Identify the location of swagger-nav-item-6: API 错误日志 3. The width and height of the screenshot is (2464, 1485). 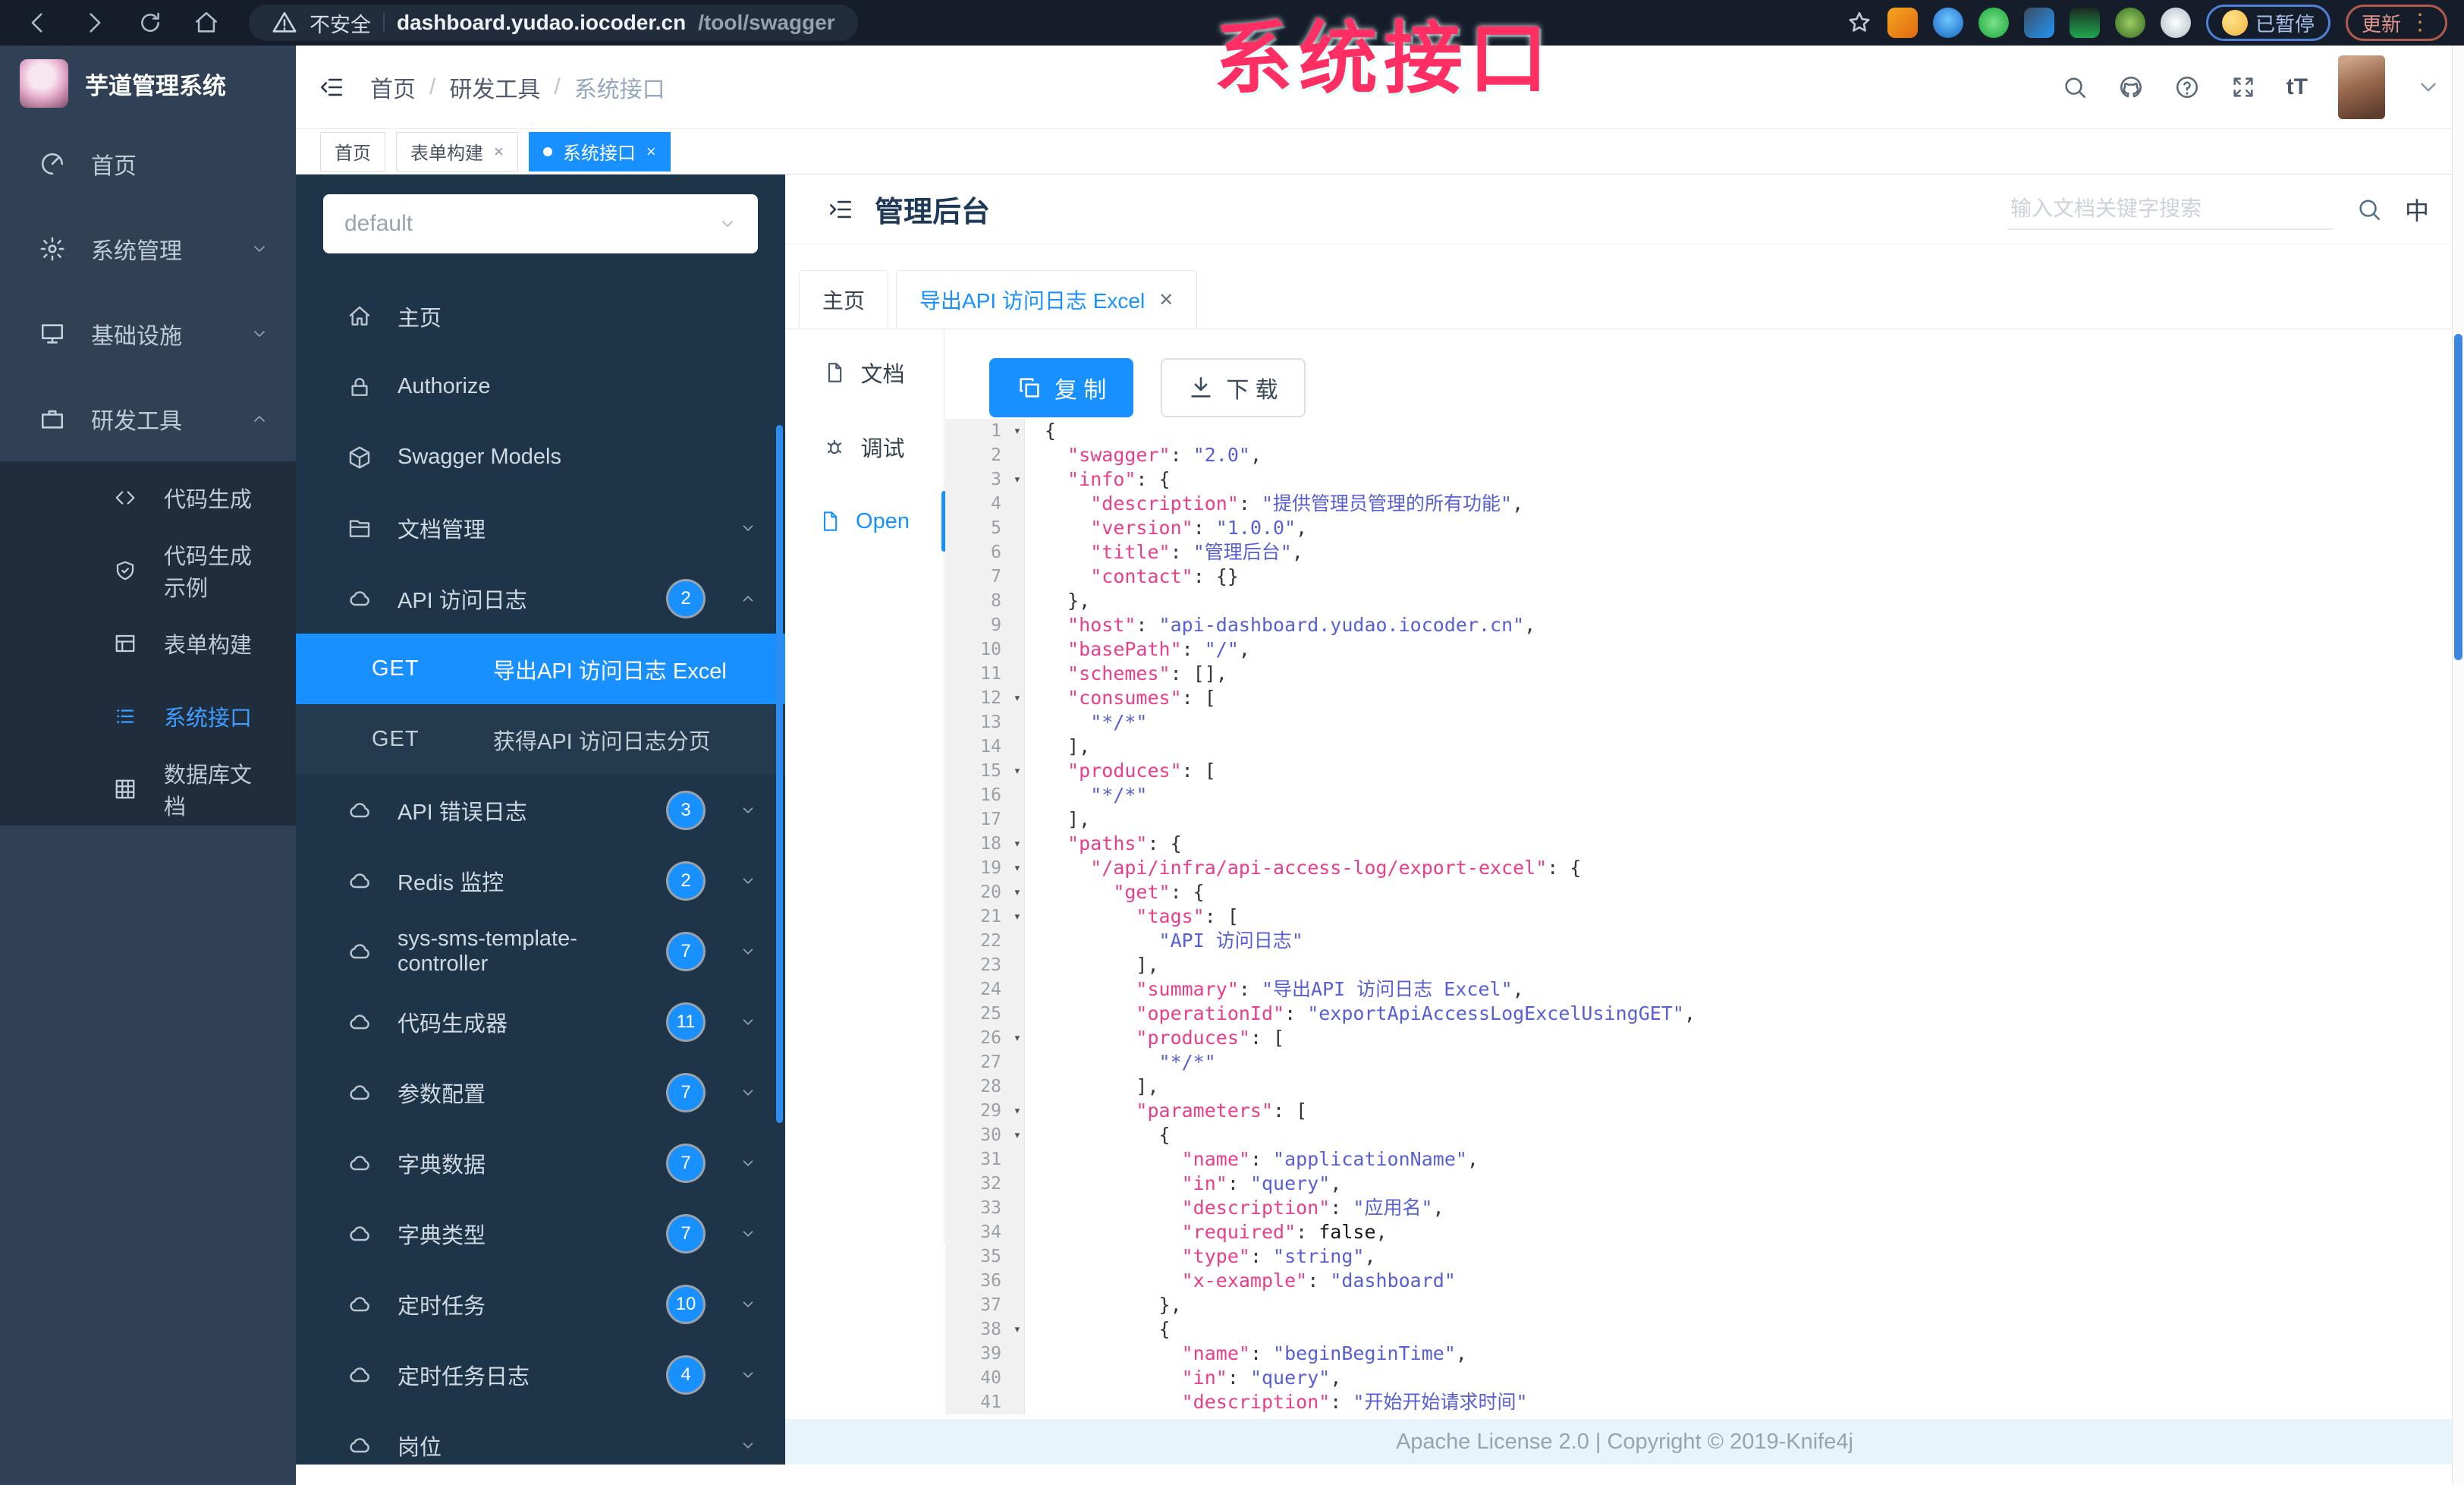
(540, 810).